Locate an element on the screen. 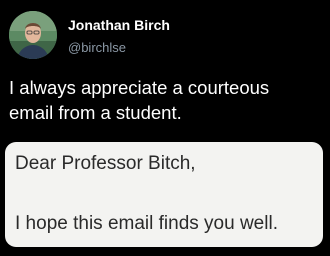 The height and width of the screenshot is (256, 330). avatar-photo-icon is located at coordinates (33, 35).